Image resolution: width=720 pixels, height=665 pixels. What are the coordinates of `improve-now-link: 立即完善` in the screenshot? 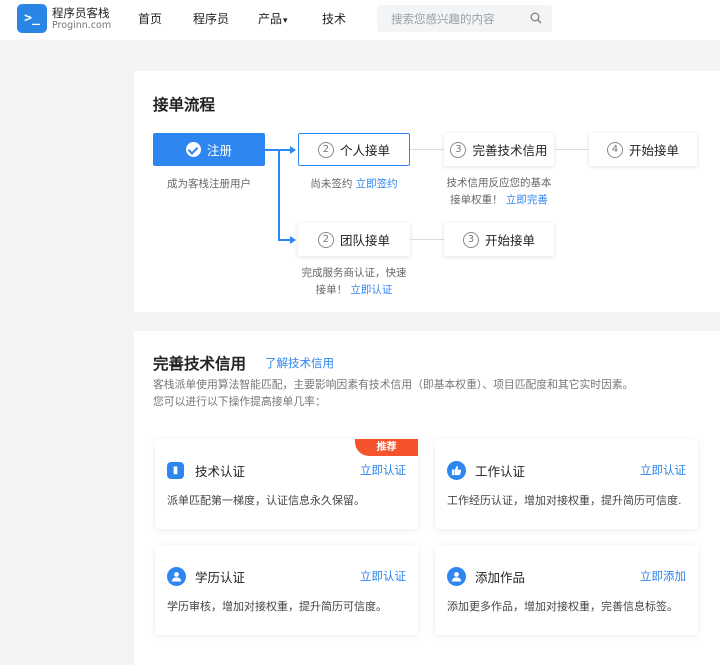 It's located at (527, 200).